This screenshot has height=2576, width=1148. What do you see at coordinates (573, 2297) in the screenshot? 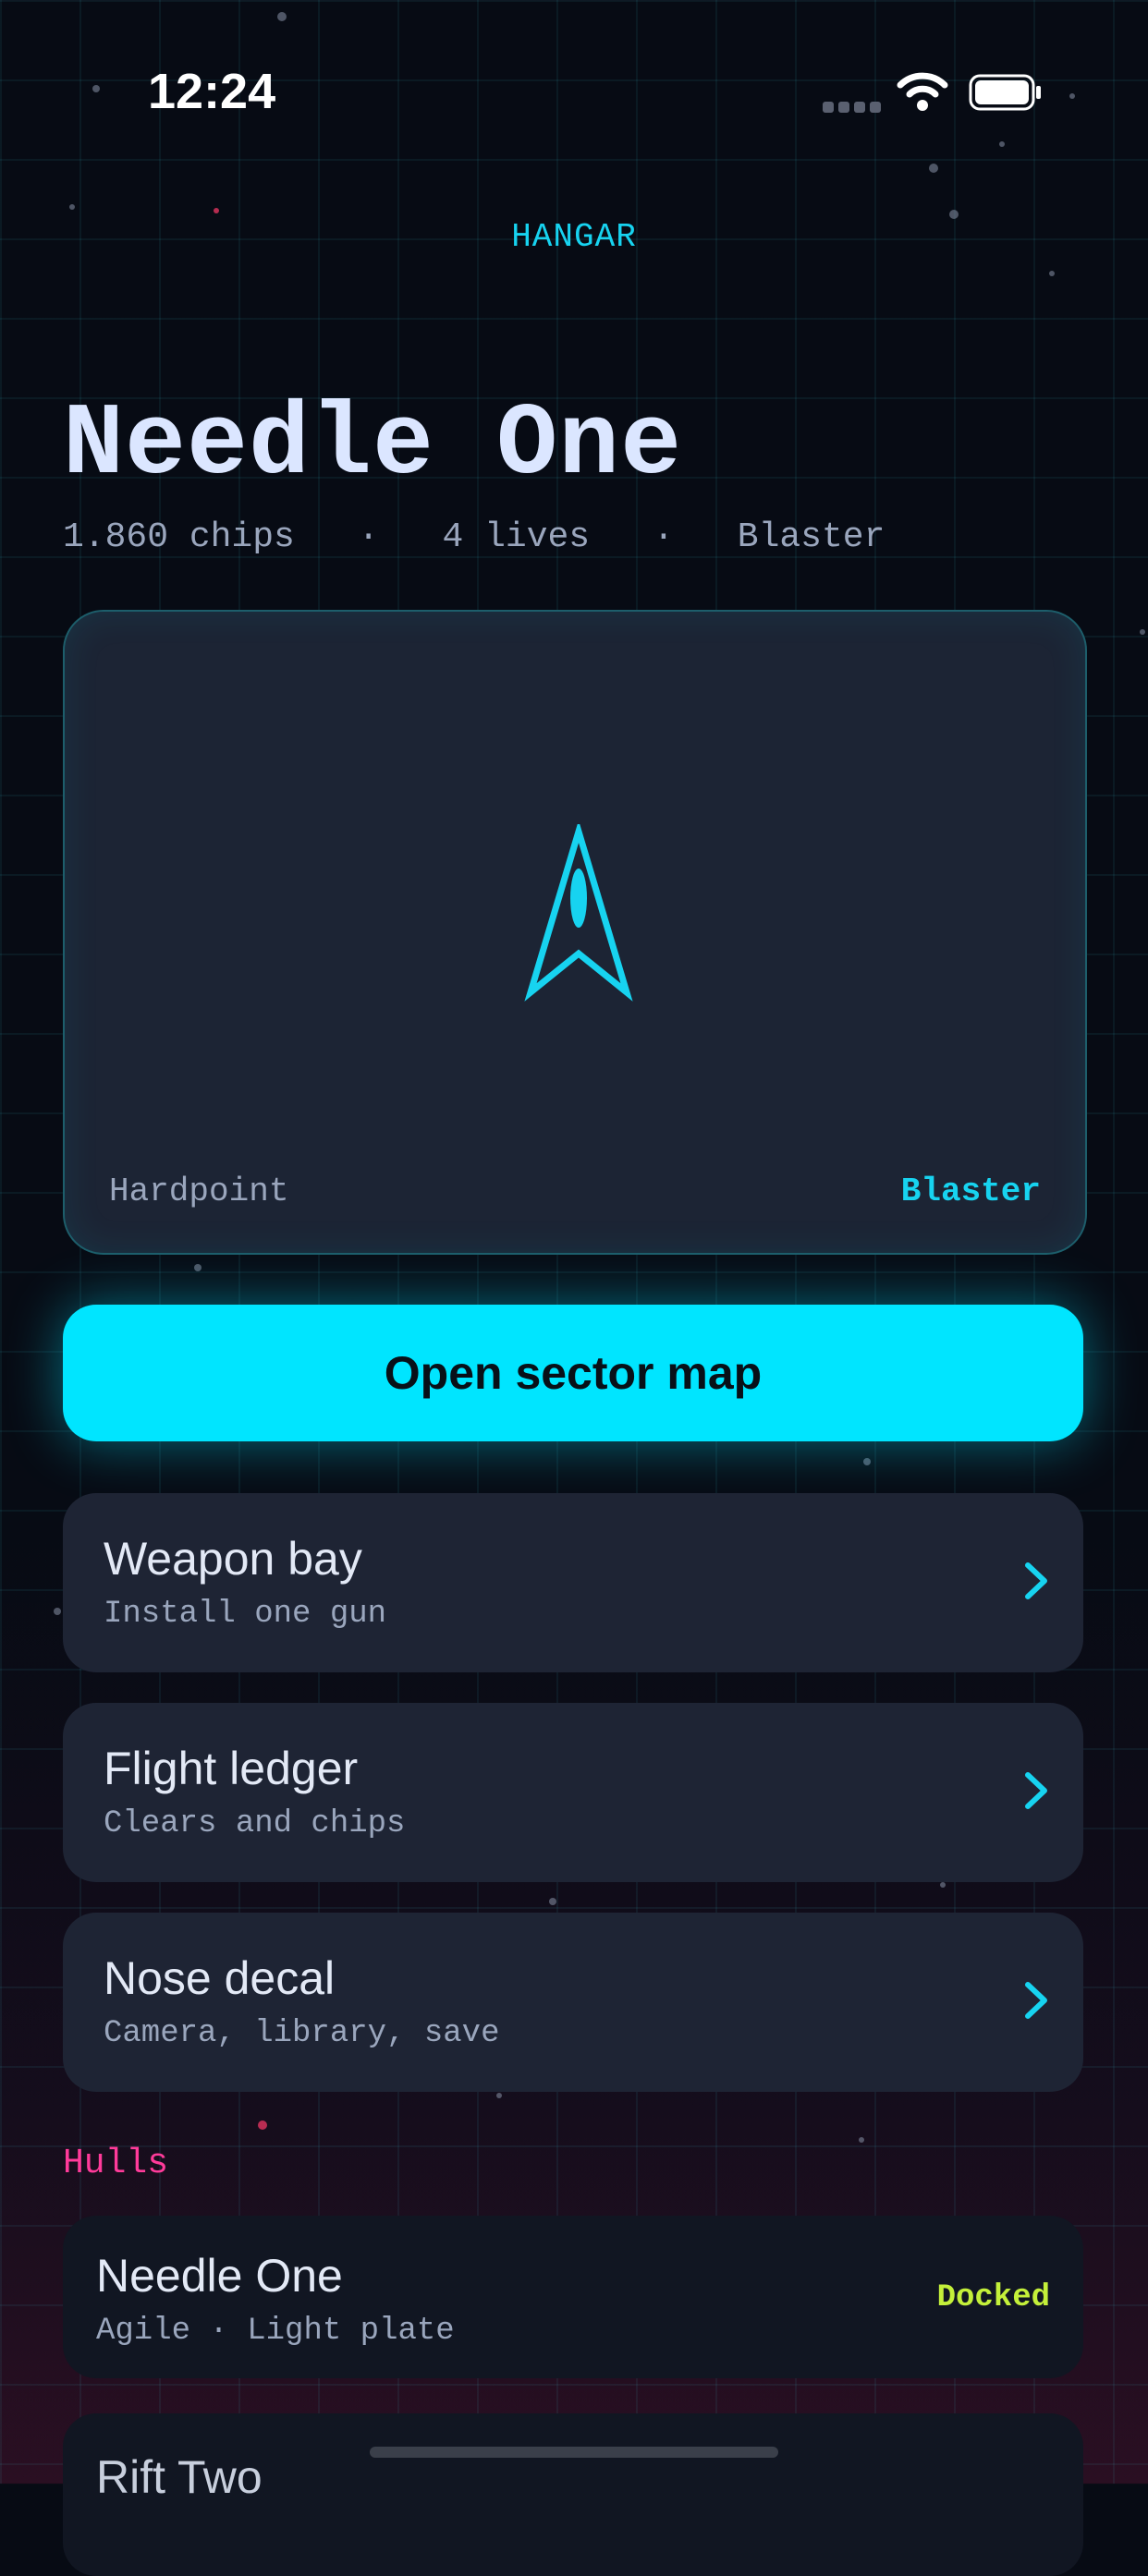
I see `hull-card-needle-one: Needle One Agile · Light plate Docked` at bounding box center [573, 2297].